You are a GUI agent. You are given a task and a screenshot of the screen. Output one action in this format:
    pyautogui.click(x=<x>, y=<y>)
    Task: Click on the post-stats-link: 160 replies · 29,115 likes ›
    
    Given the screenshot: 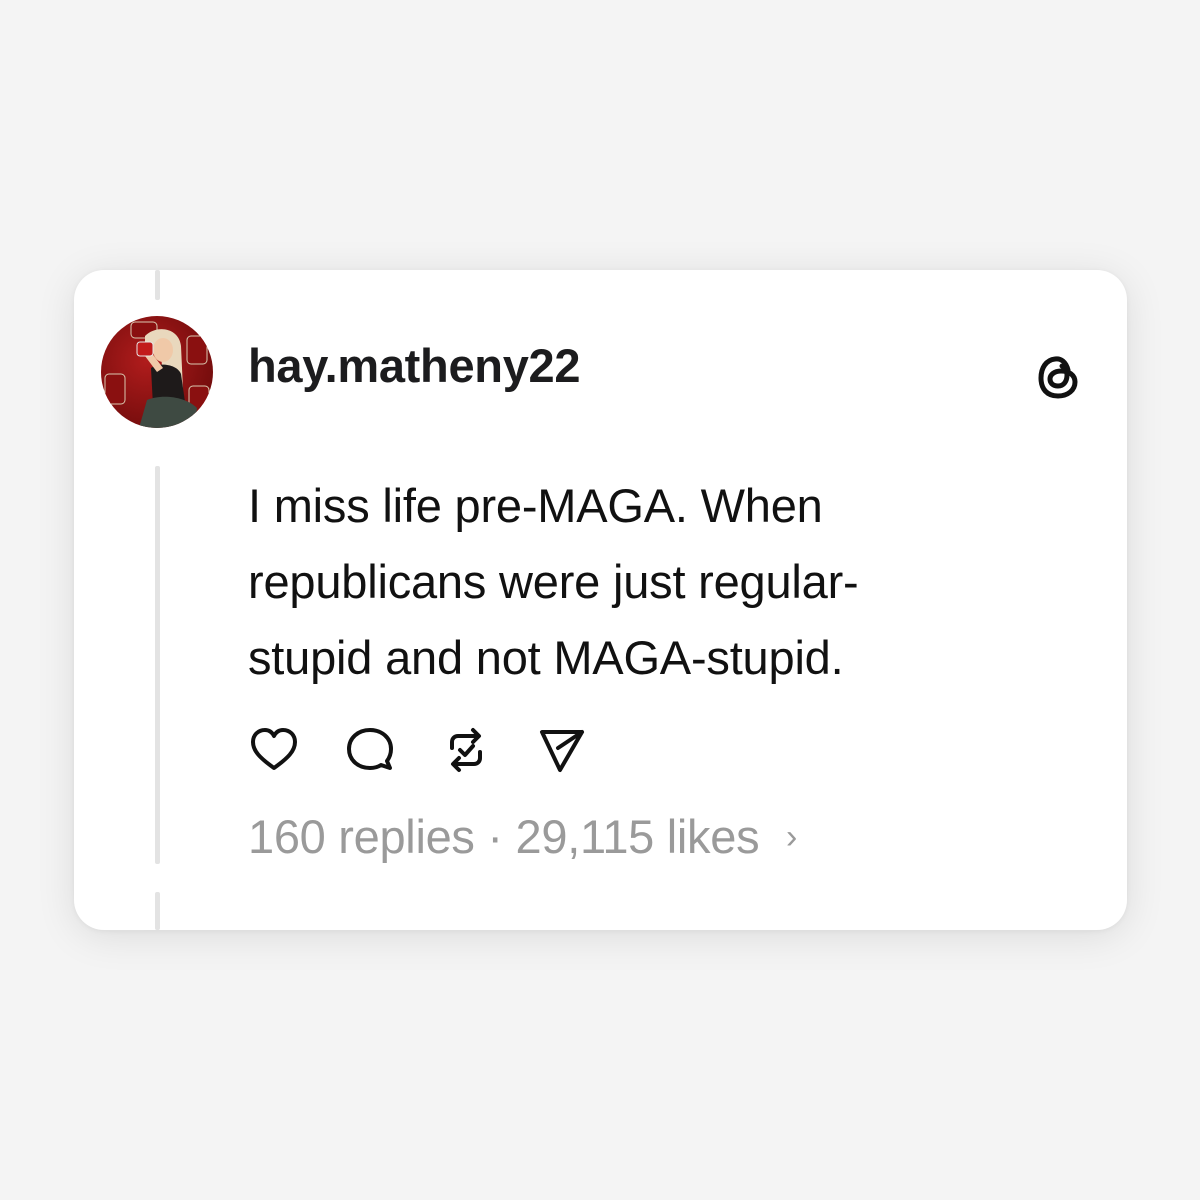 What is the action you would take?
    pyautogui.click(x=522, y=839)
    